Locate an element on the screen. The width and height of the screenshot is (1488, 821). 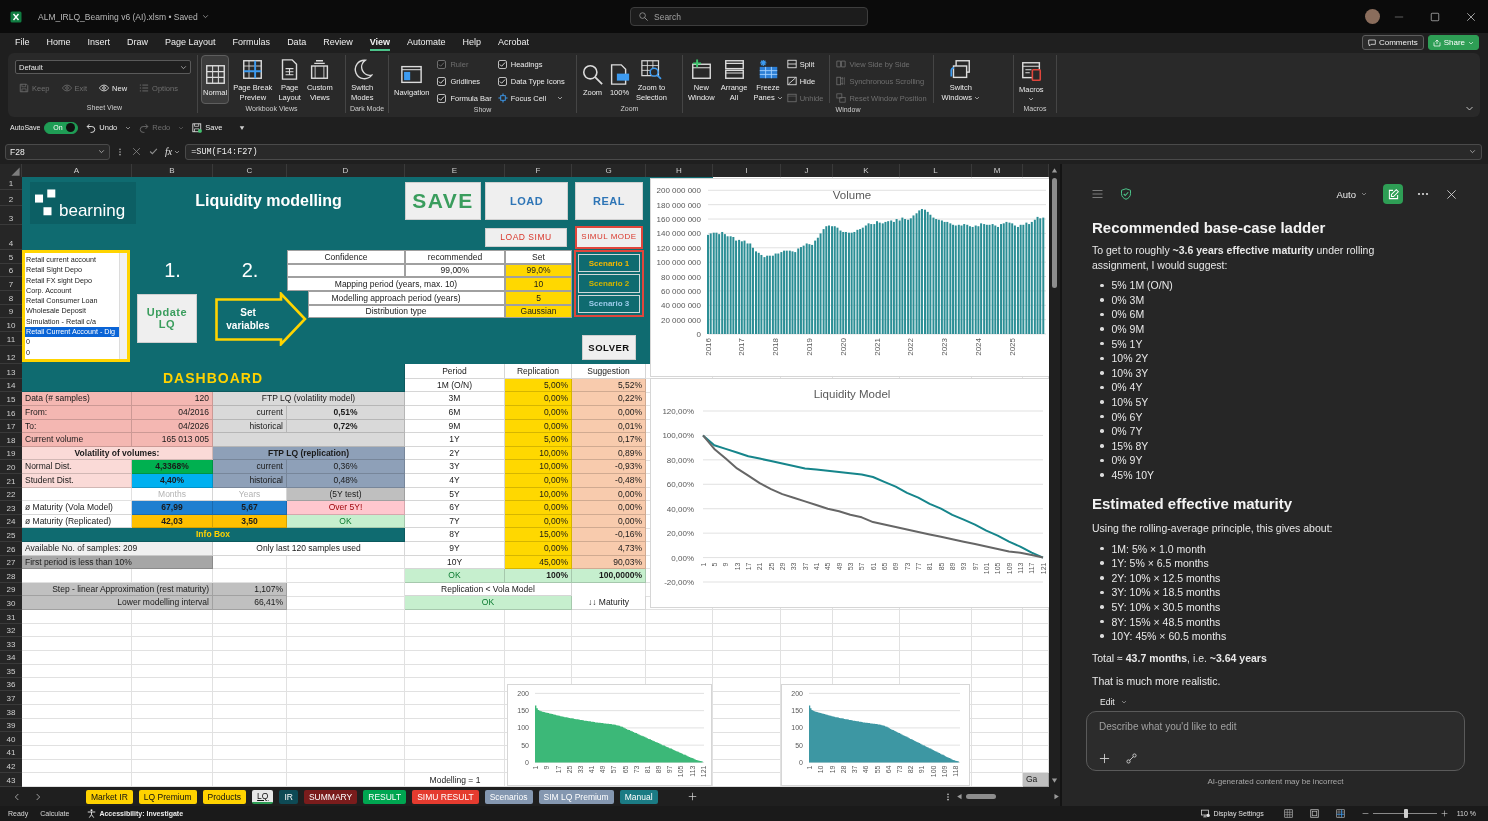
row-header: 35 is located at coordinates (11, 671).